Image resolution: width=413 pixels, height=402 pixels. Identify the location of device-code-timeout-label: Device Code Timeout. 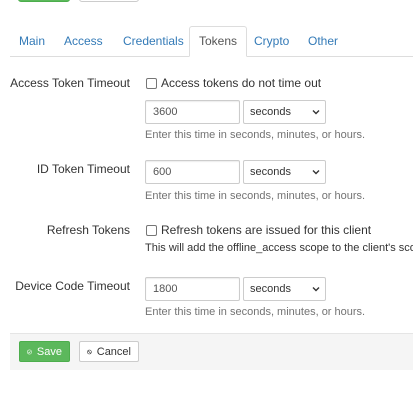
(72, 286).